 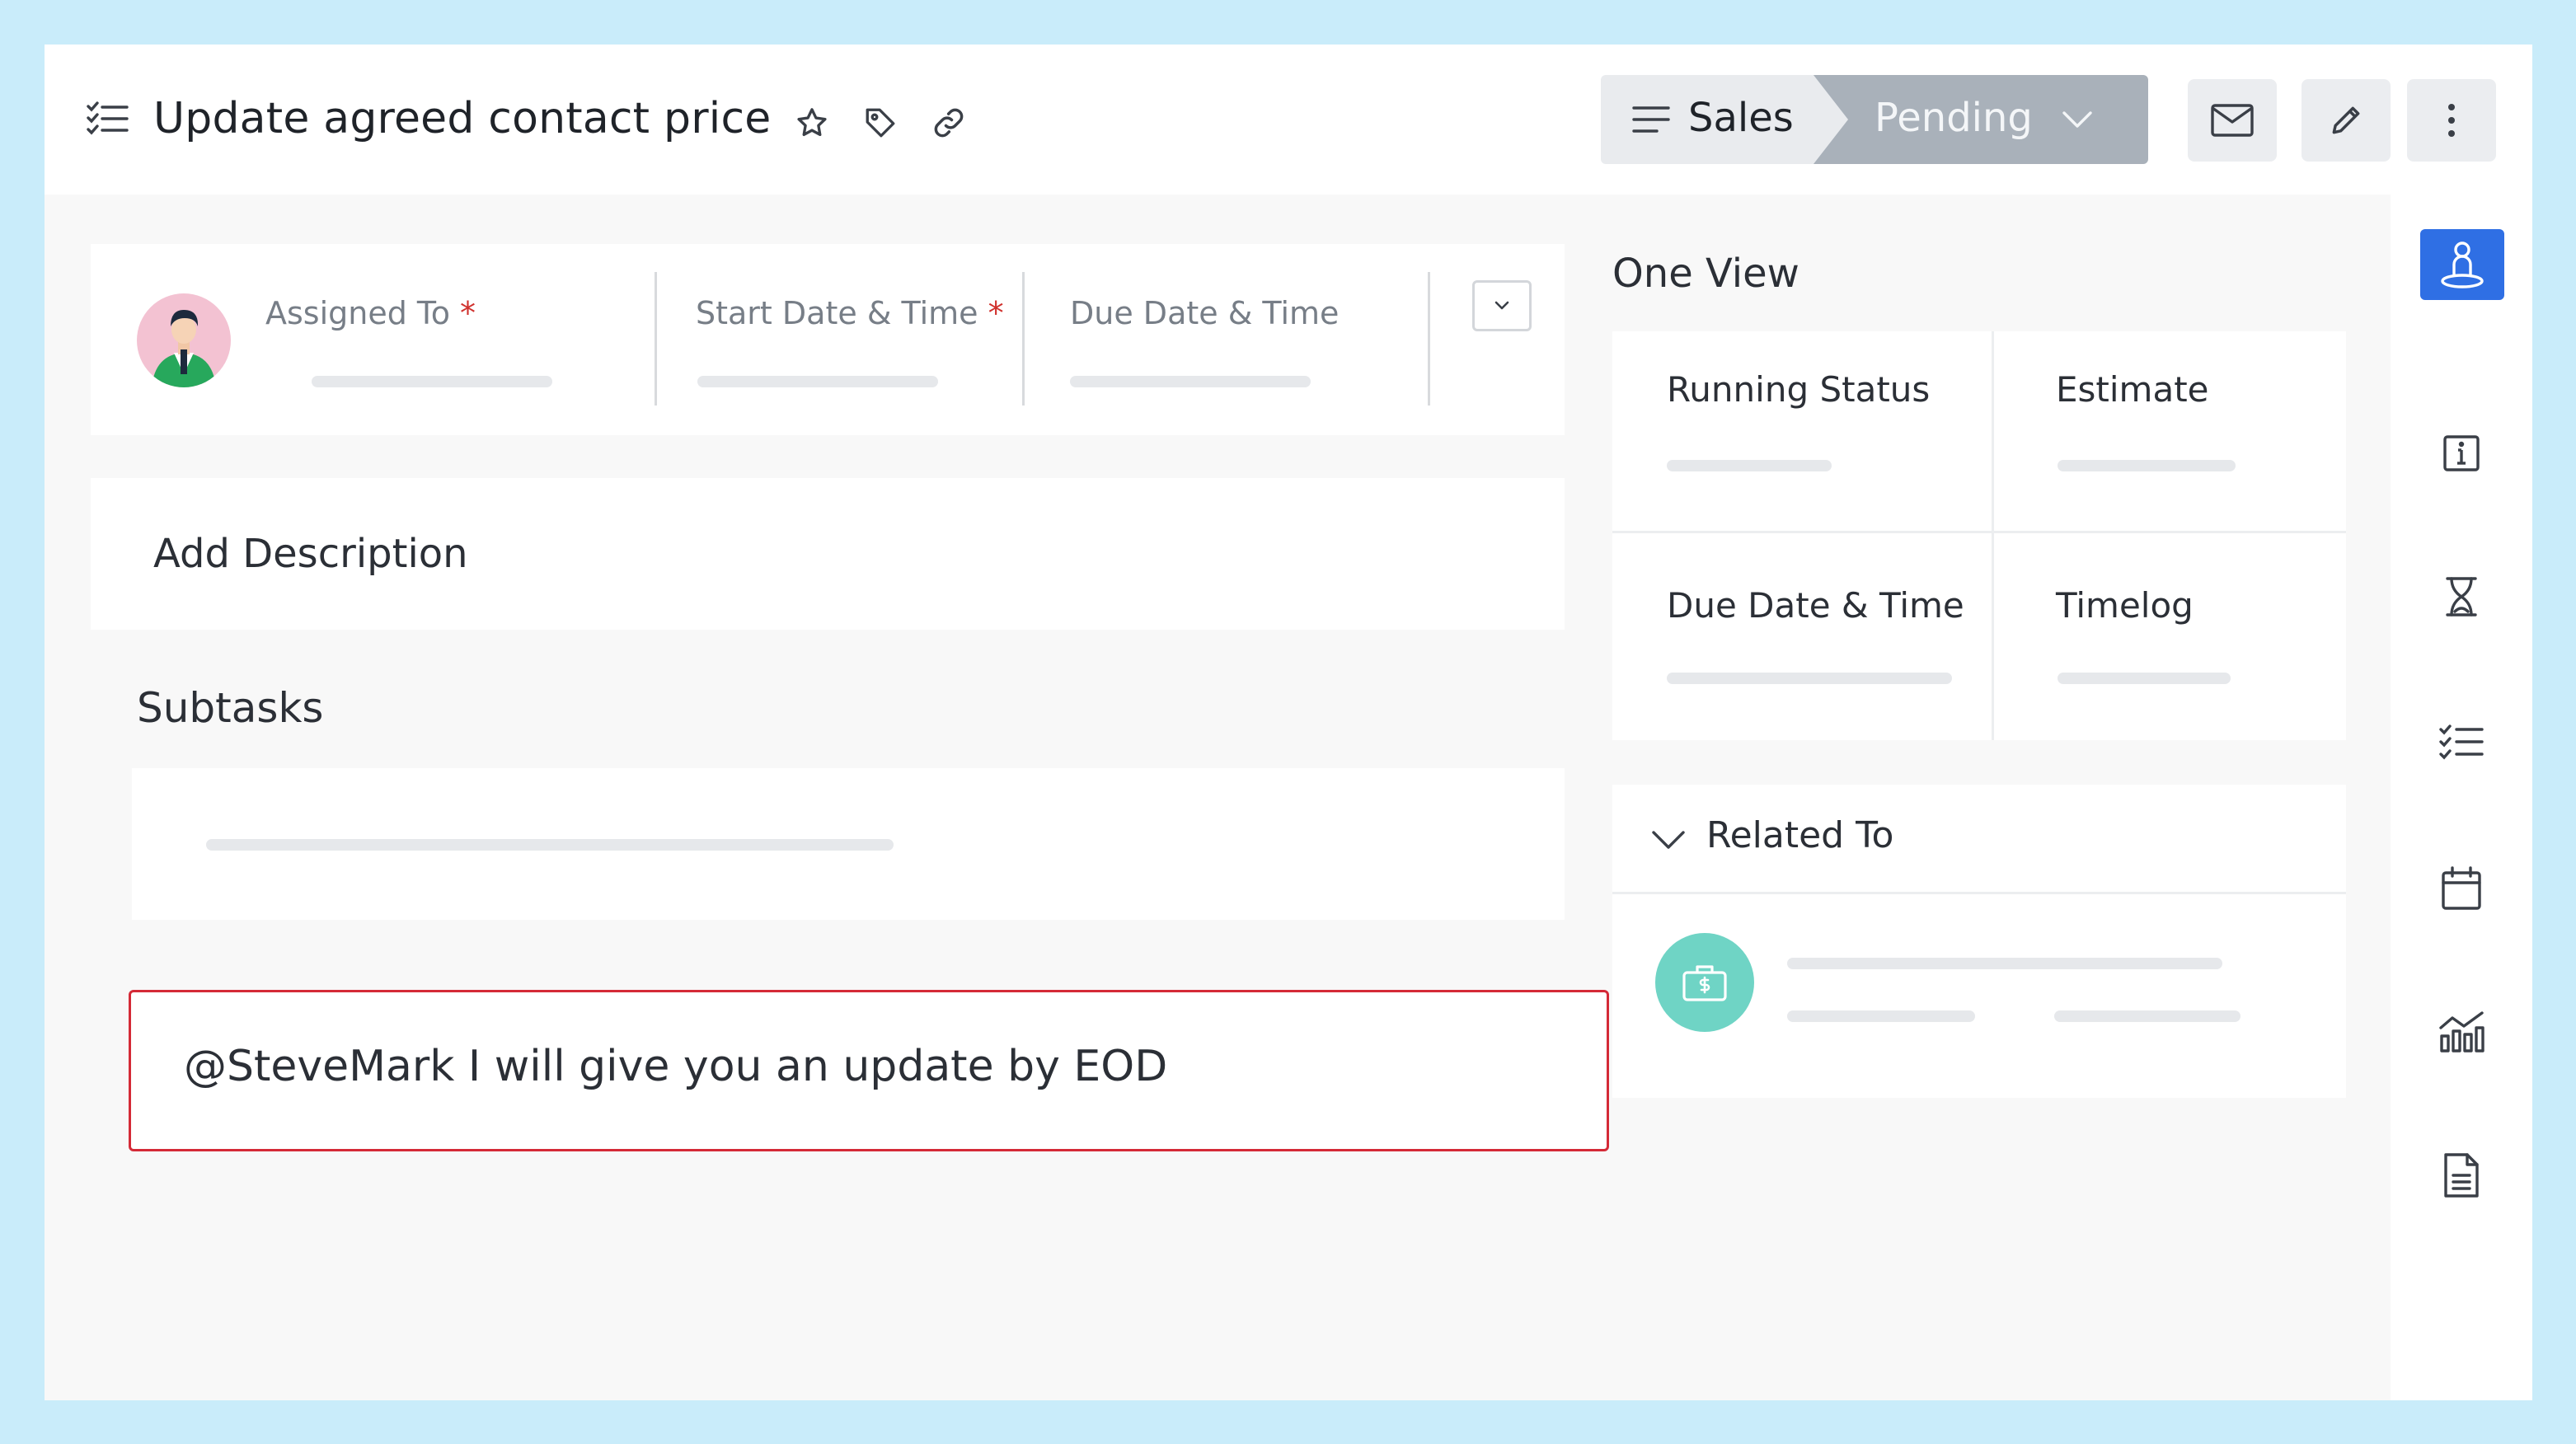 What do you see at coordinates (812, 122) in the screenshot?
I see `star-icon` at bounding box center [812, 122].